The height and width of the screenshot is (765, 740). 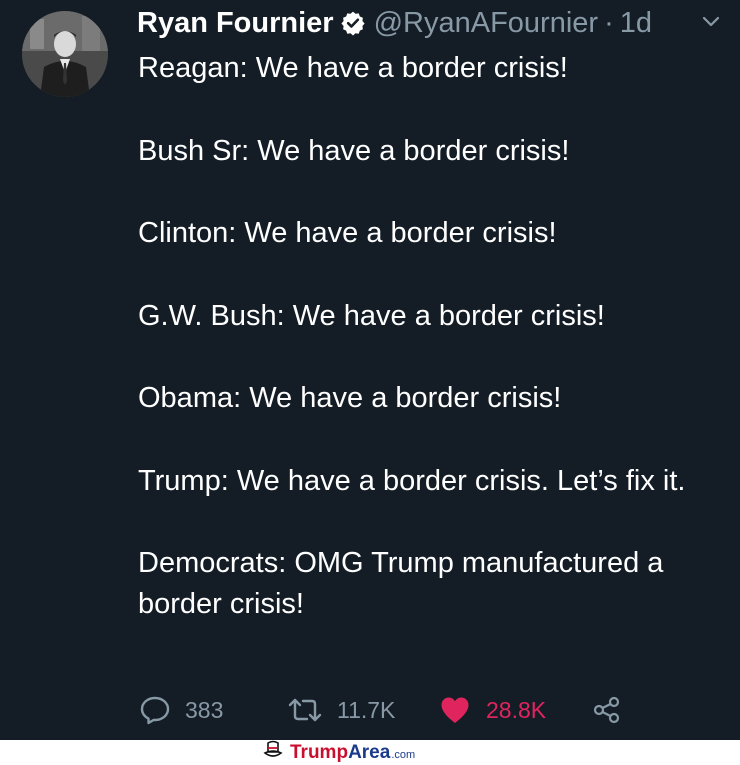 I want to click on avatar-photo, so click(x=65, y=54).